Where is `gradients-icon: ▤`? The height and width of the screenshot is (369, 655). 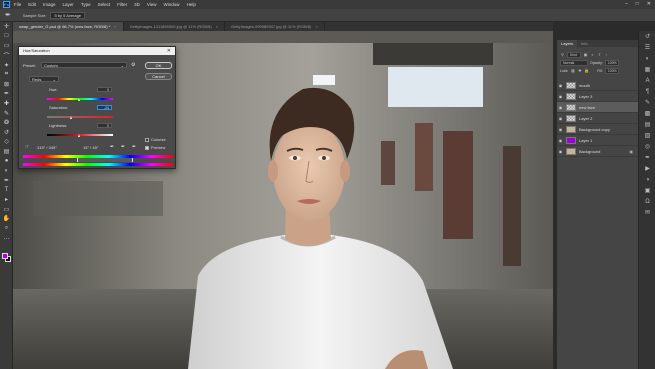 gradients-icon: ▤ is located at coordinates (647, 124).